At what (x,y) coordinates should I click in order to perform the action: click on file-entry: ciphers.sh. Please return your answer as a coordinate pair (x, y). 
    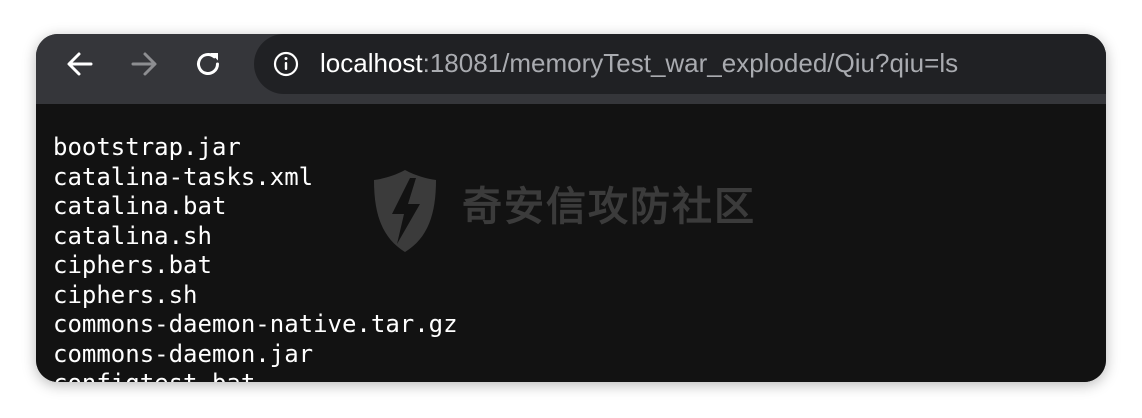
    Looking at the image, I should click on (125, 294).